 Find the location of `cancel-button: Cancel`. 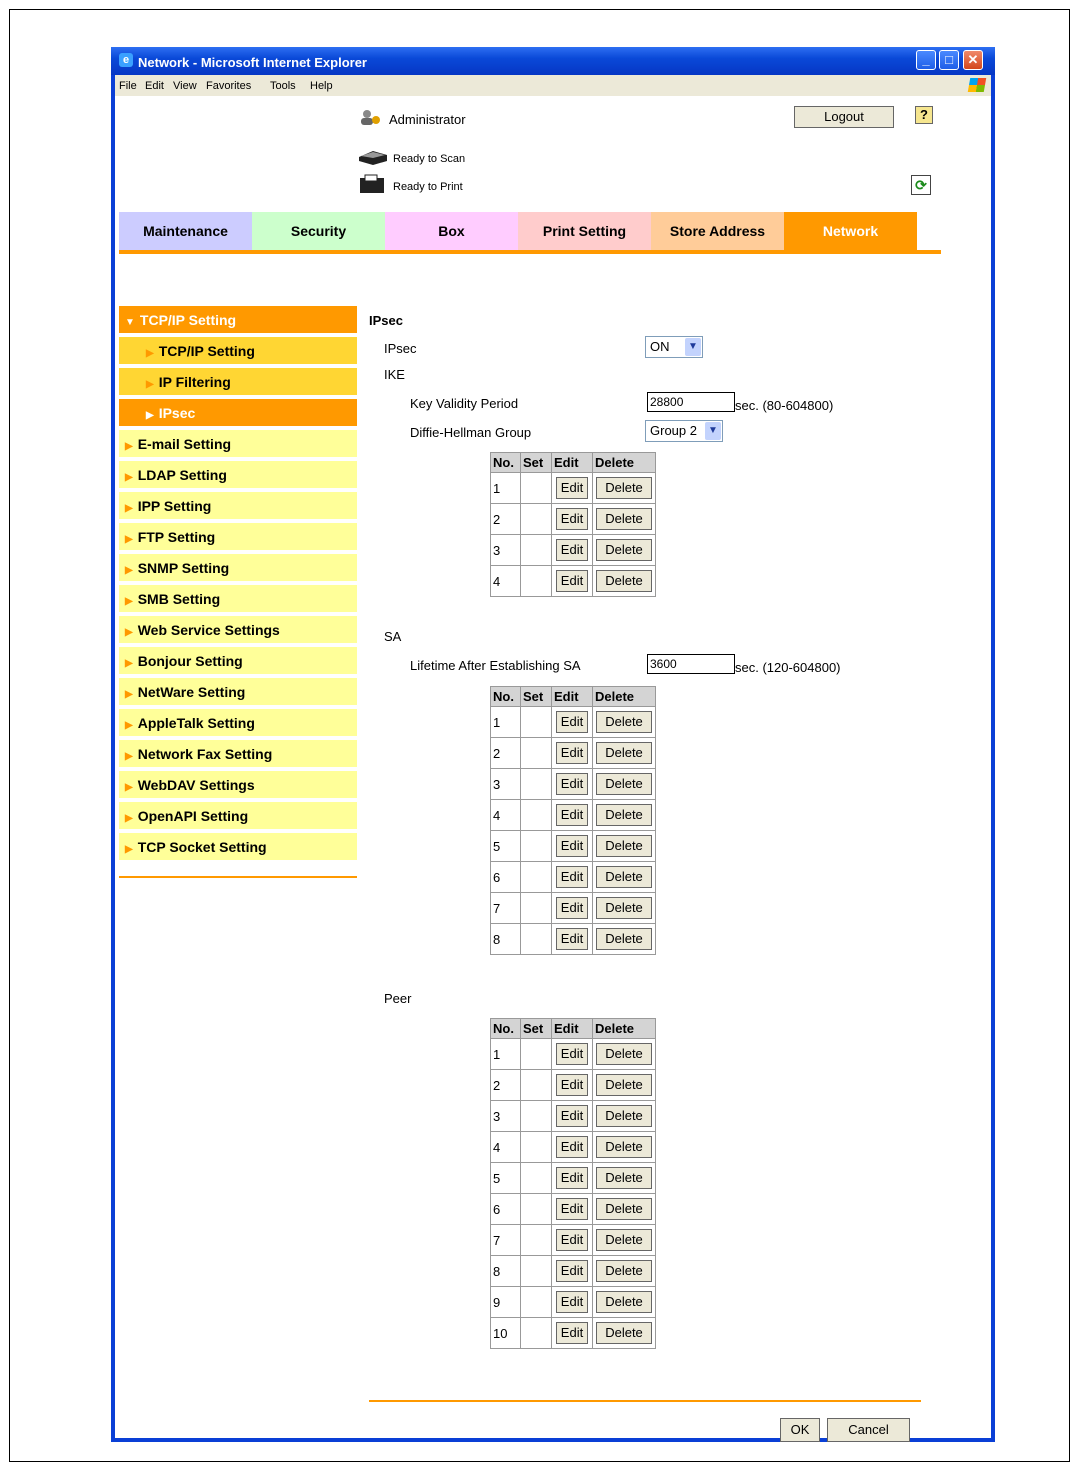

cancel-button: Cancel is located at coordinates (868, 1430).